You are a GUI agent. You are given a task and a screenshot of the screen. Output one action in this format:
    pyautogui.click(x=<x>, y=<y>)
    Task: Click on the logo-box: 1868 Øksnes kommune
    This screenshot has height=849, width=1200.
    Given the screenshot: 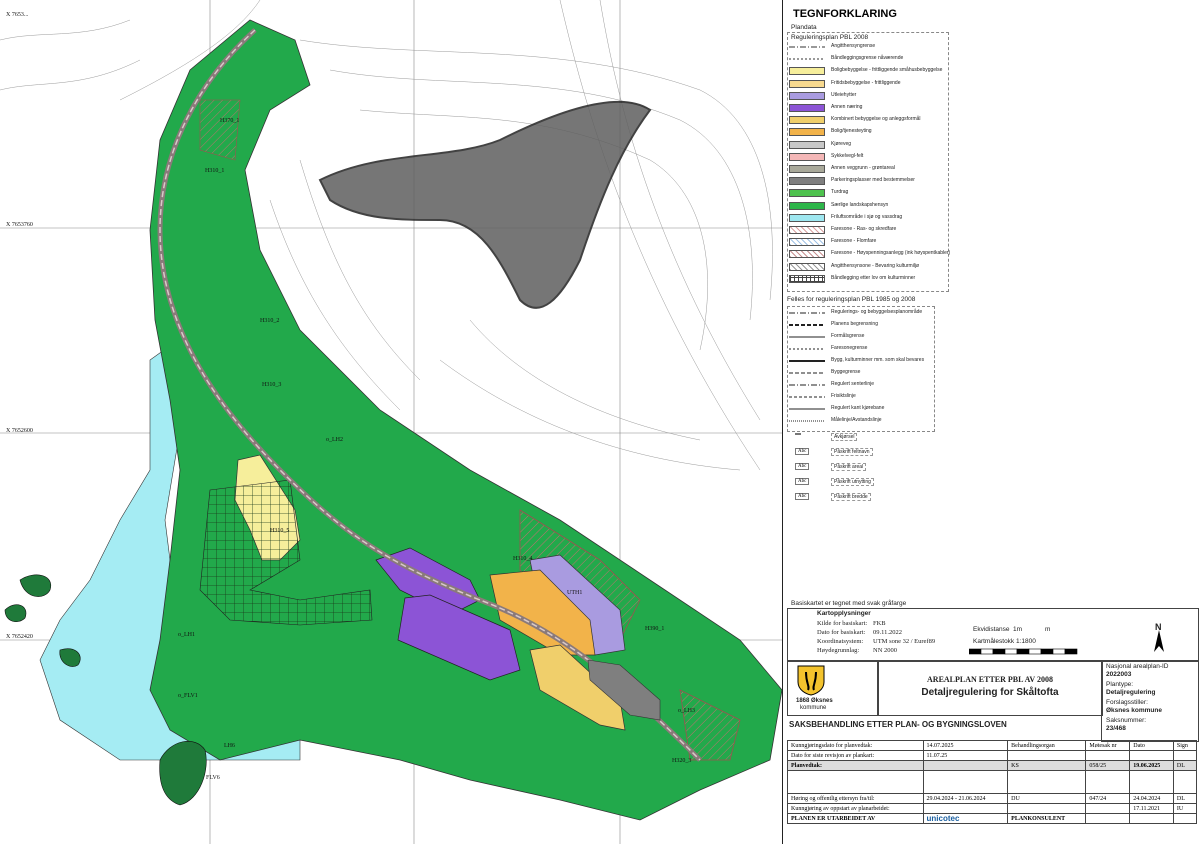 What is the action you would take?
    pyautogui.click(x=833, y=688)
    